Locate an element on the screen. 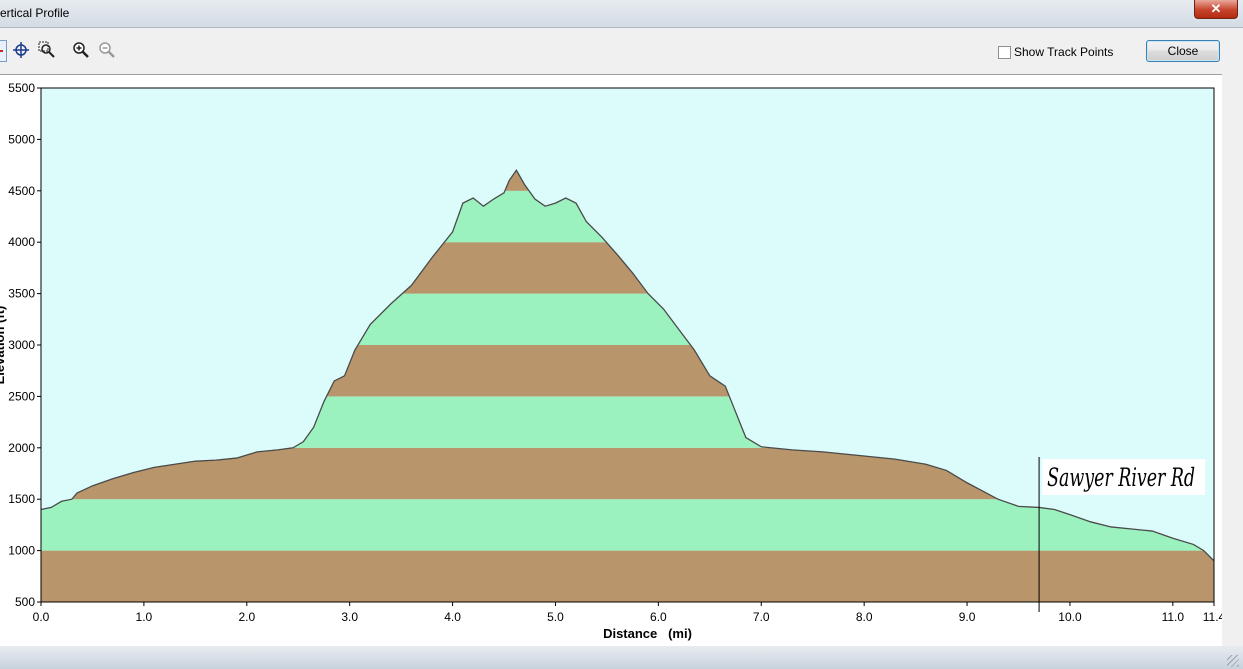 The image size is (1243, 669). crosshair-icon is located at coordinates (21, 50).